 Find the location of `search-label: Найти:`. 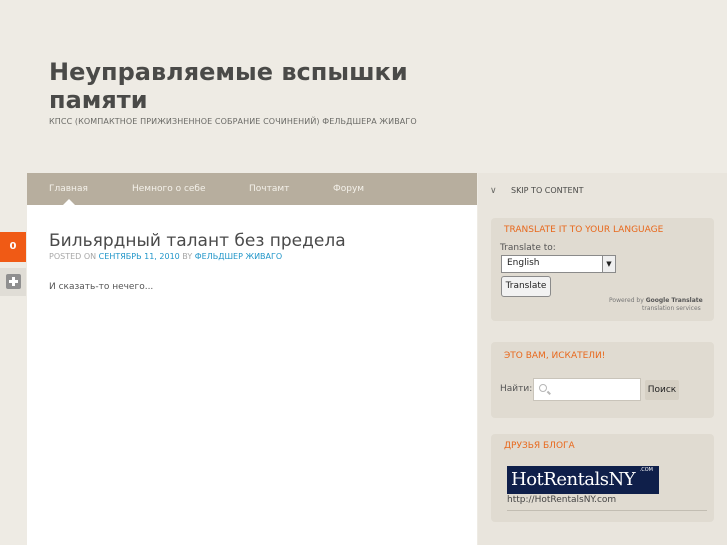

search-label: Найти: is located at coordinates (516, 389).